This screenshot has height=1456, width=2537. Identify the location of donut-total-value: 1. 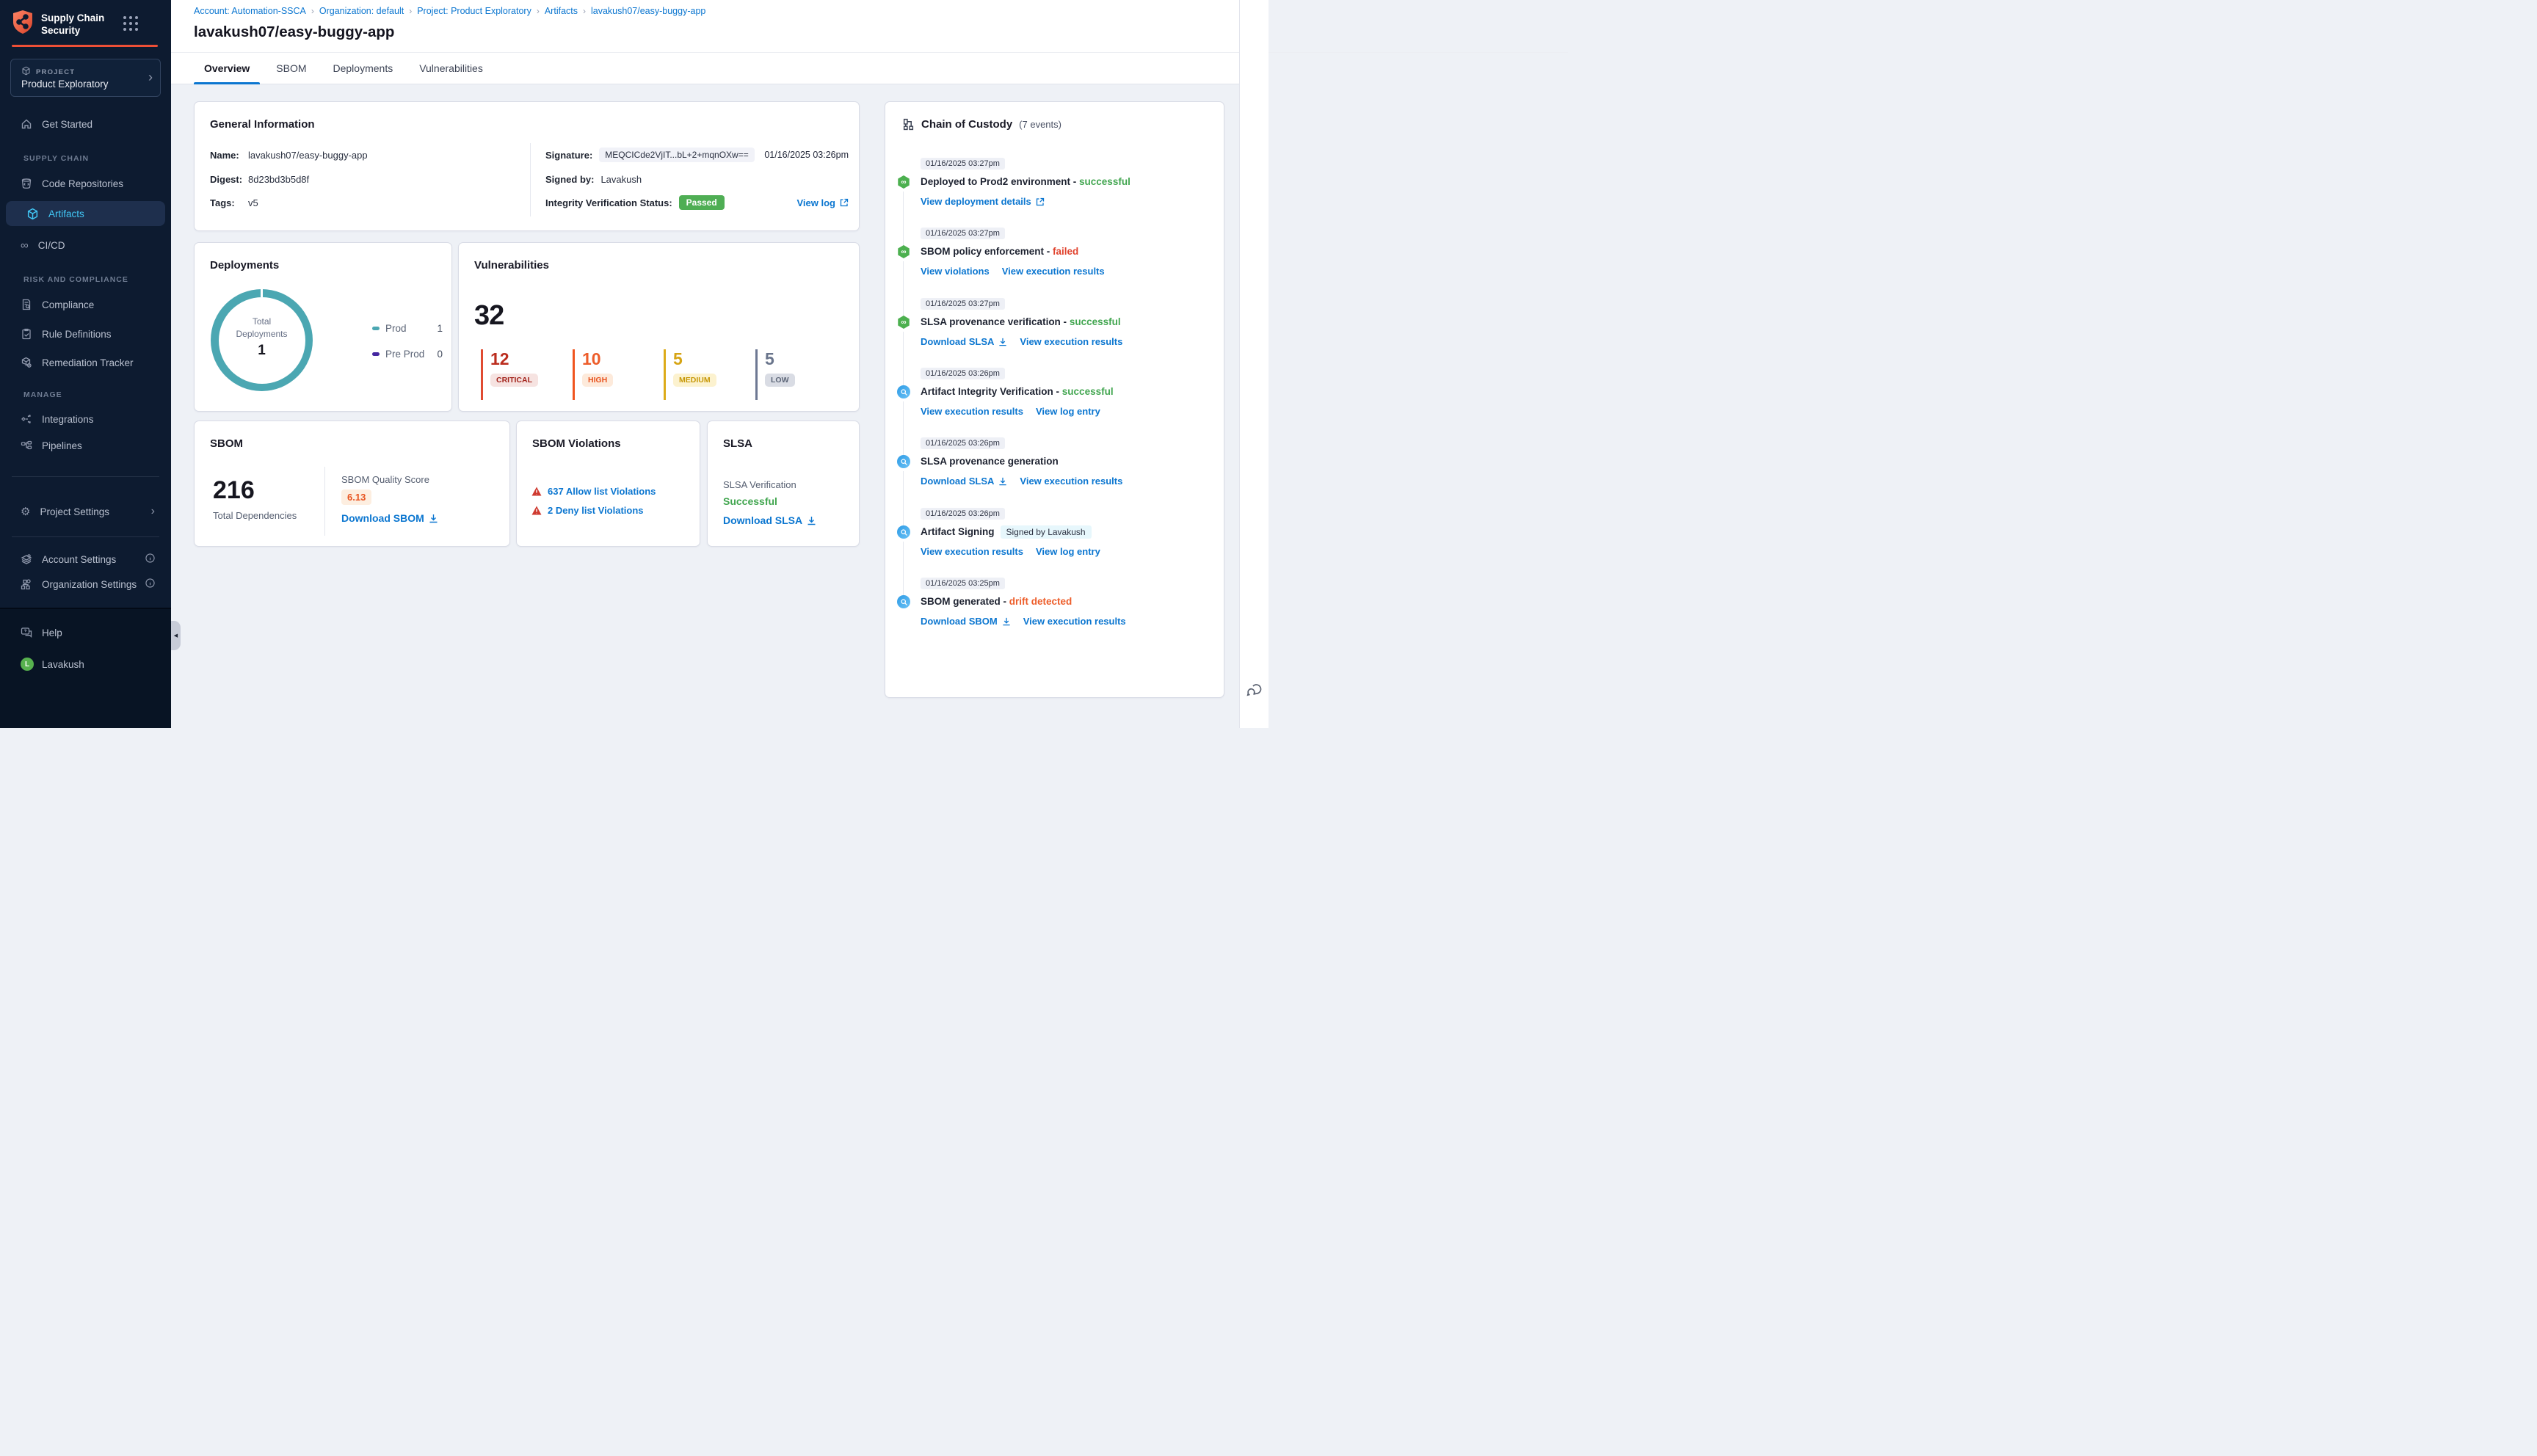
(262, 350).